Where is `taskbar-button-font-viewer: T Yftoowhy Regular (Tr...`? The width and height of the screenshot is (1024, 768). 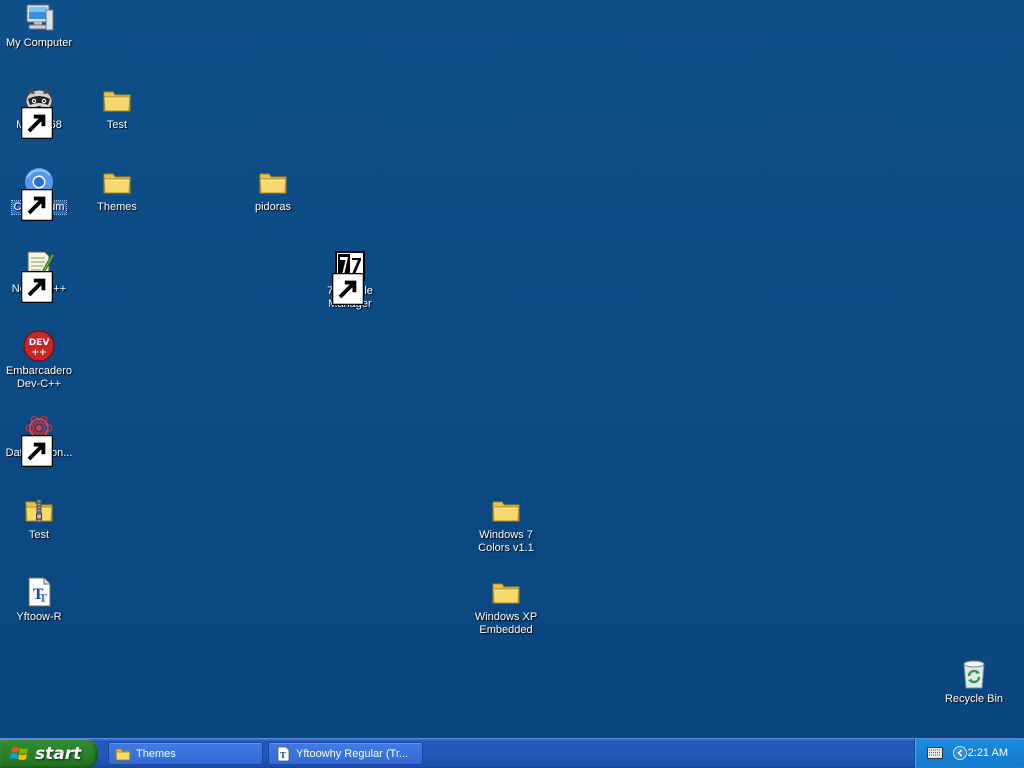
taskbar-button-font-viewer: T Yftoowhy Regular (Tr... is located at coordinates (345, 753).